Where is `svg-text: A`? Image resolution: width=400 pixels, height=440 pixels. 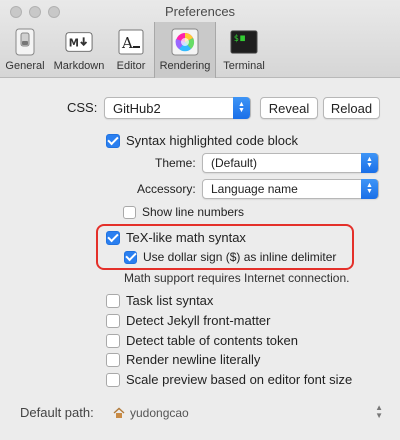 svg-text: A is located at coordinates (127, 43).